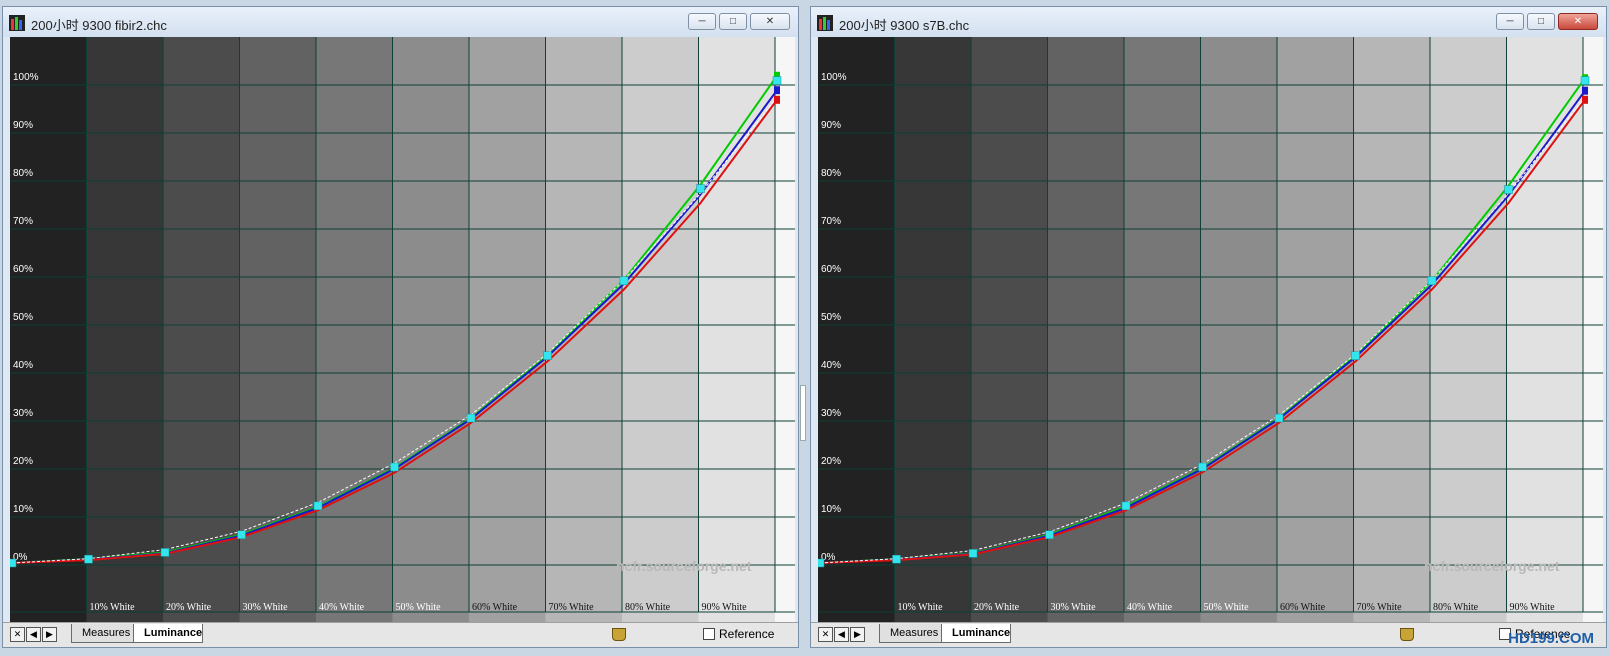 This screenshot has height=656, width=1610. Describe the element at coordinates (921, 607) in the screenshot. I see `x-tick-label: 10% White` at that location.